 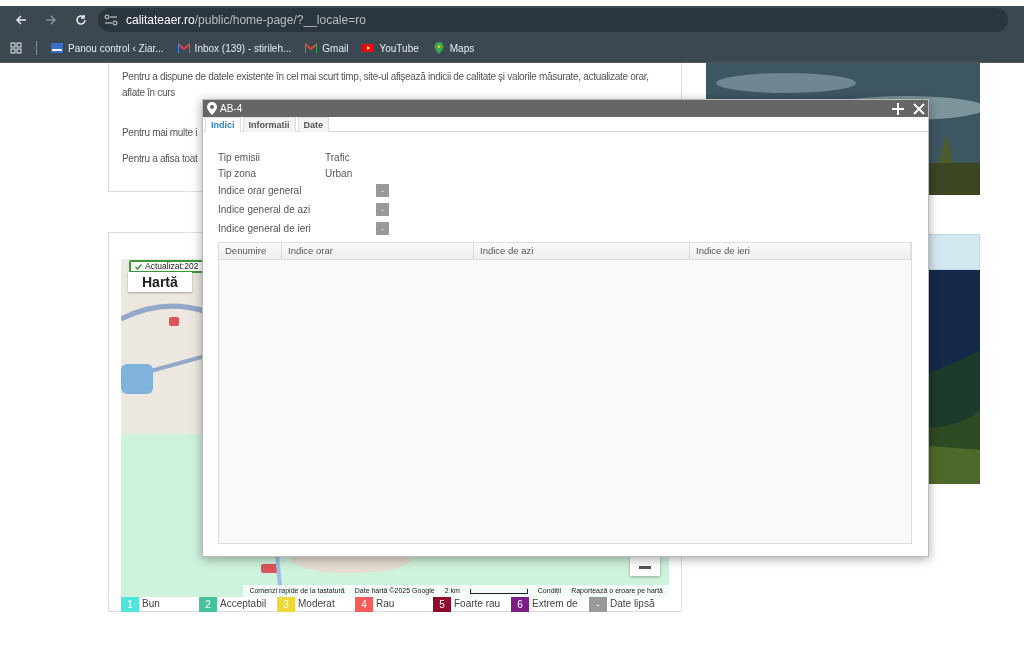 I want to click on column-header: Indice de ieri, so click(x=800, y=251).